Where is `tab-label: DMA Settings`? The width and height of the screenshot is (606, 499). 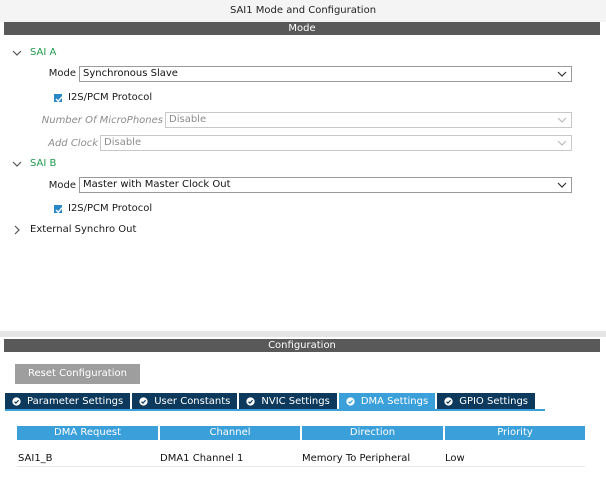
tab-label: DMA Settings is located at coordinates (394, 401).